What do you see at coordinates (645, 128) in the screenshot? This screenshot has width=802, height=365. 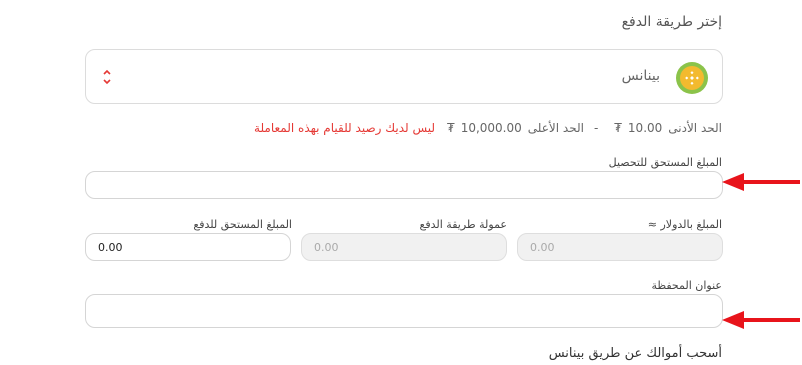 I see `min-value: 10.00` at bounding box center [645, 128].